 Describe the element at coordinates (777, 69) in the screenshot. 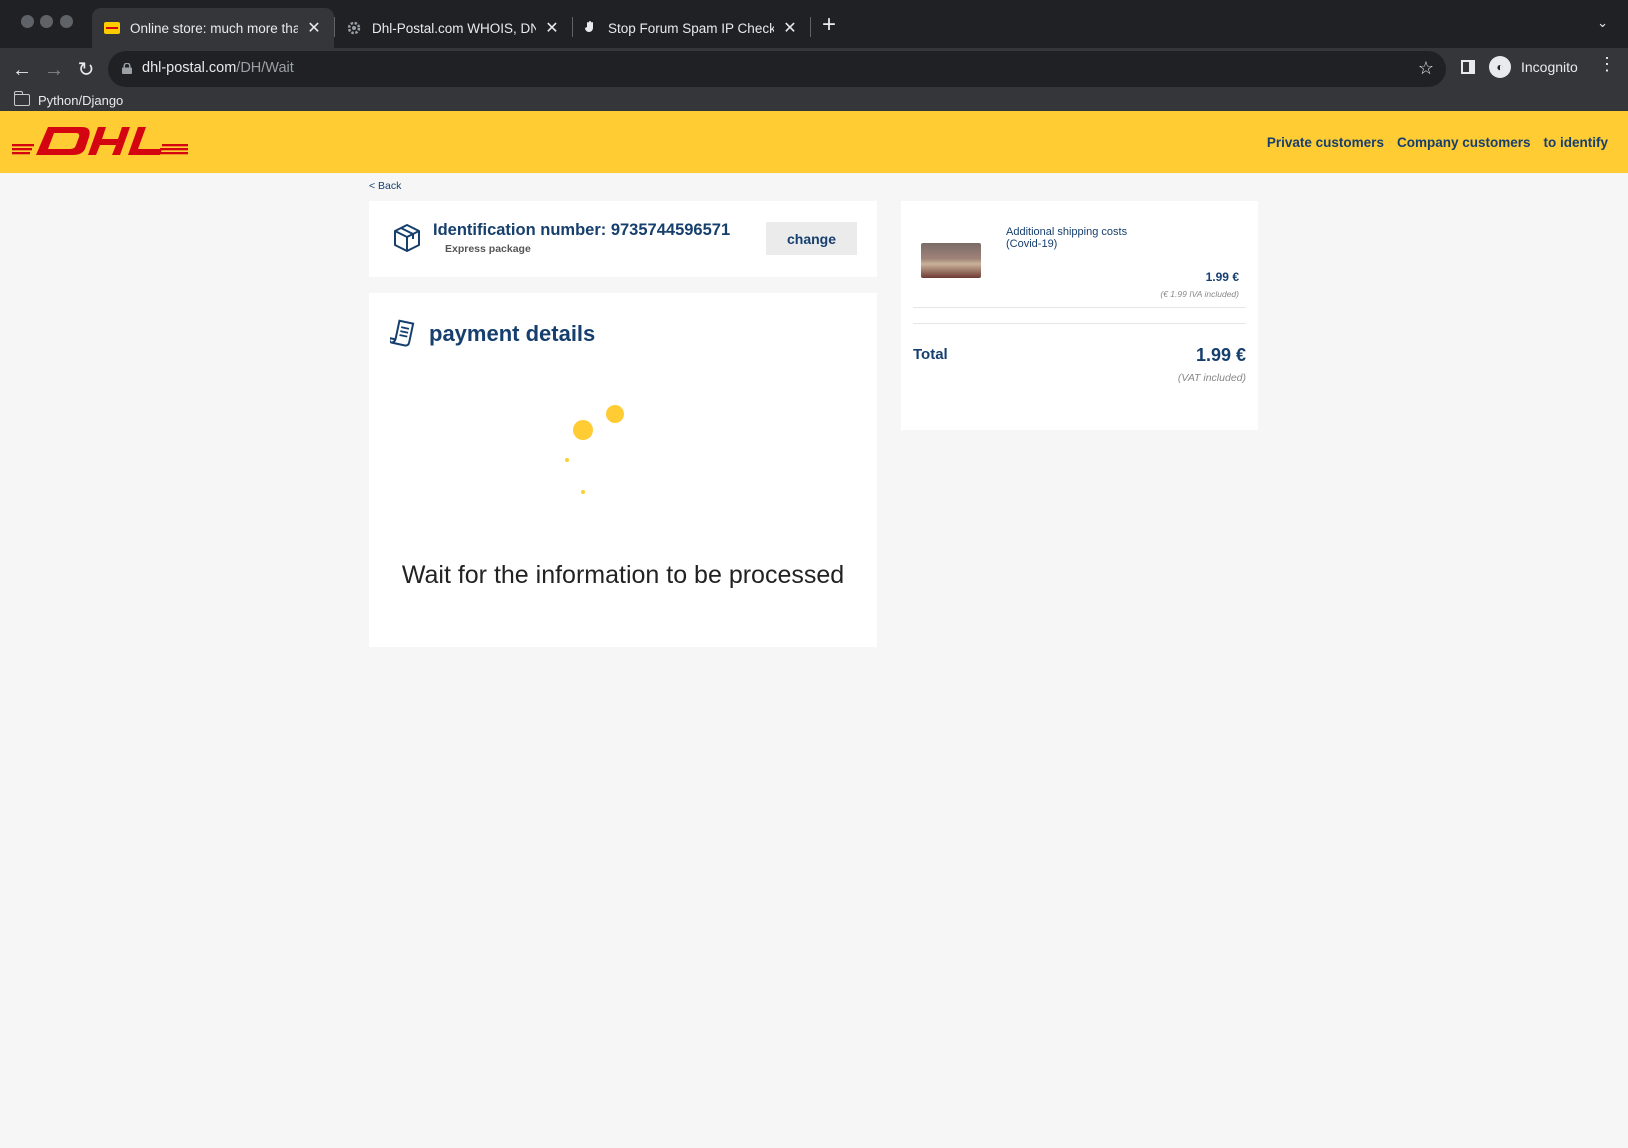

I see `address-bar: dhl-postal.com/DH/Wait ☆` at that location.